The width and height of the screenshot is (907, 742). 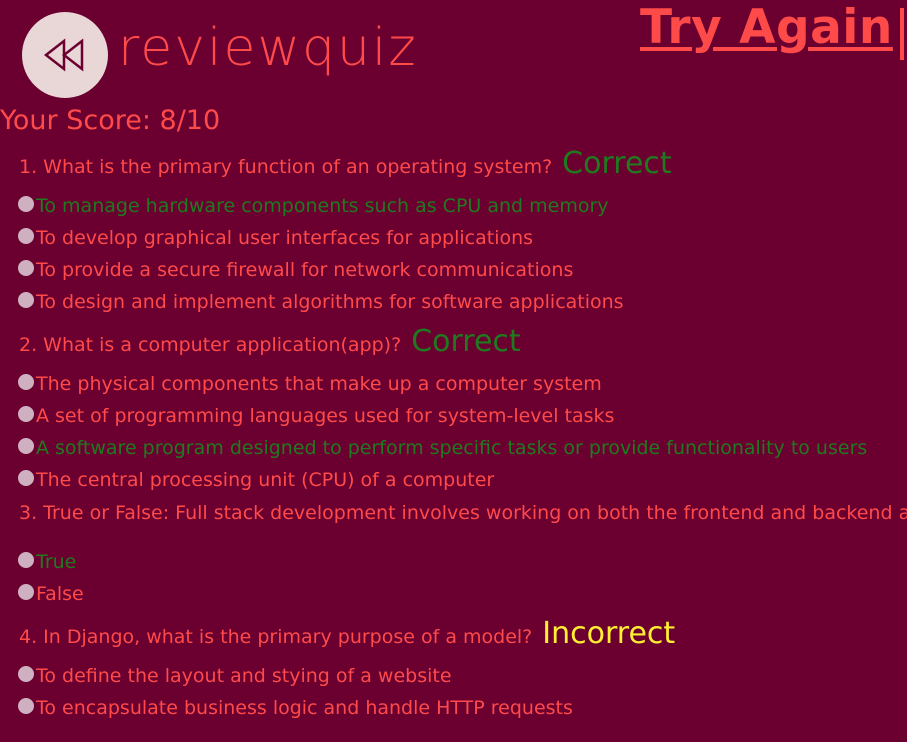 I want to click on score-label: Your Score: 8/10, so click(x=110, y=120).